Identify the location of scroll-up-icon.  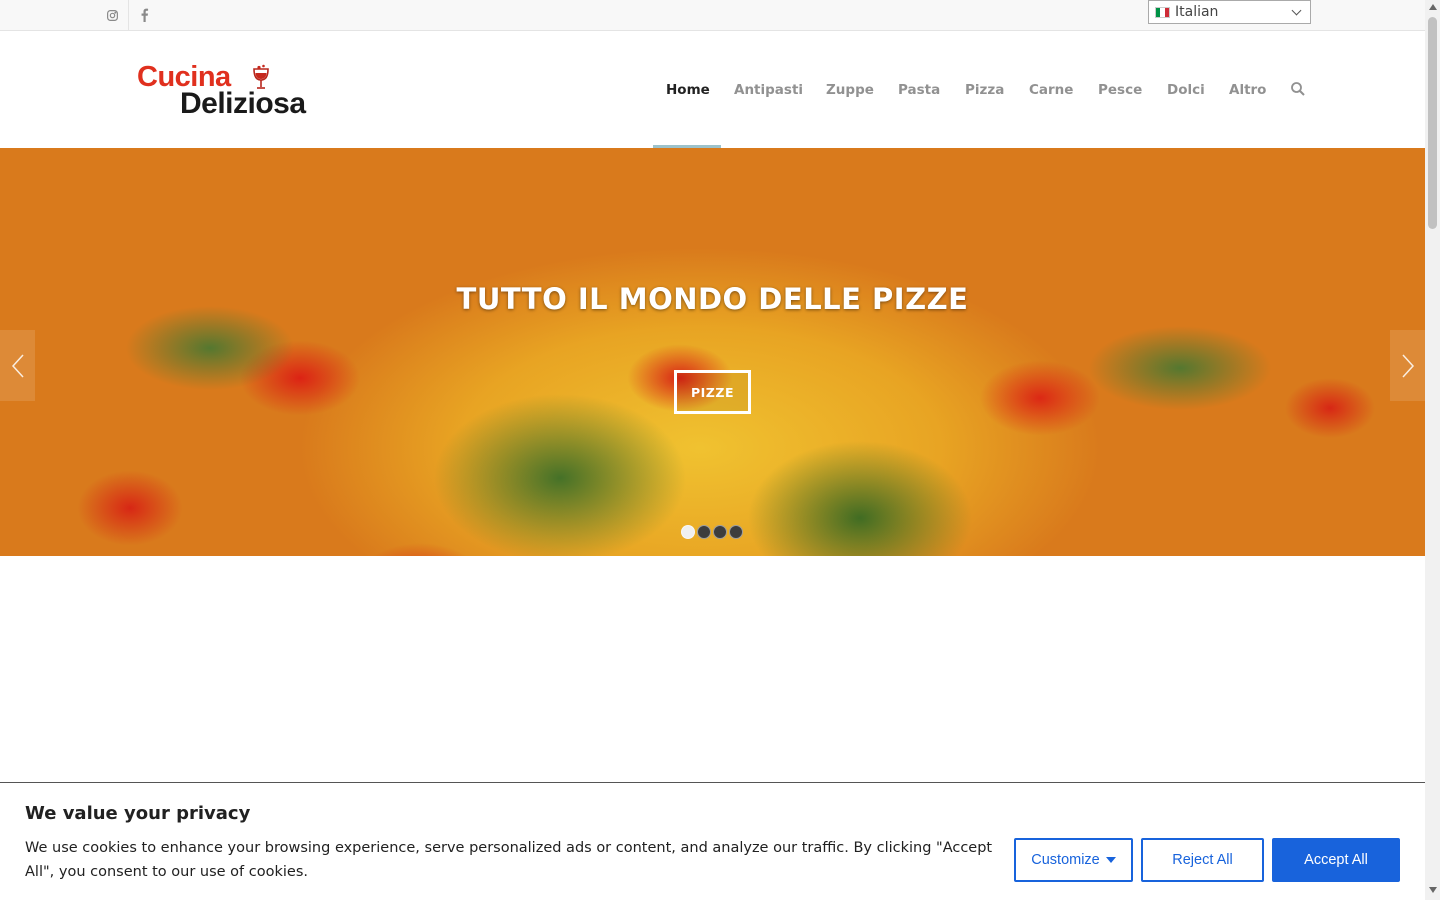
(1433, 7).